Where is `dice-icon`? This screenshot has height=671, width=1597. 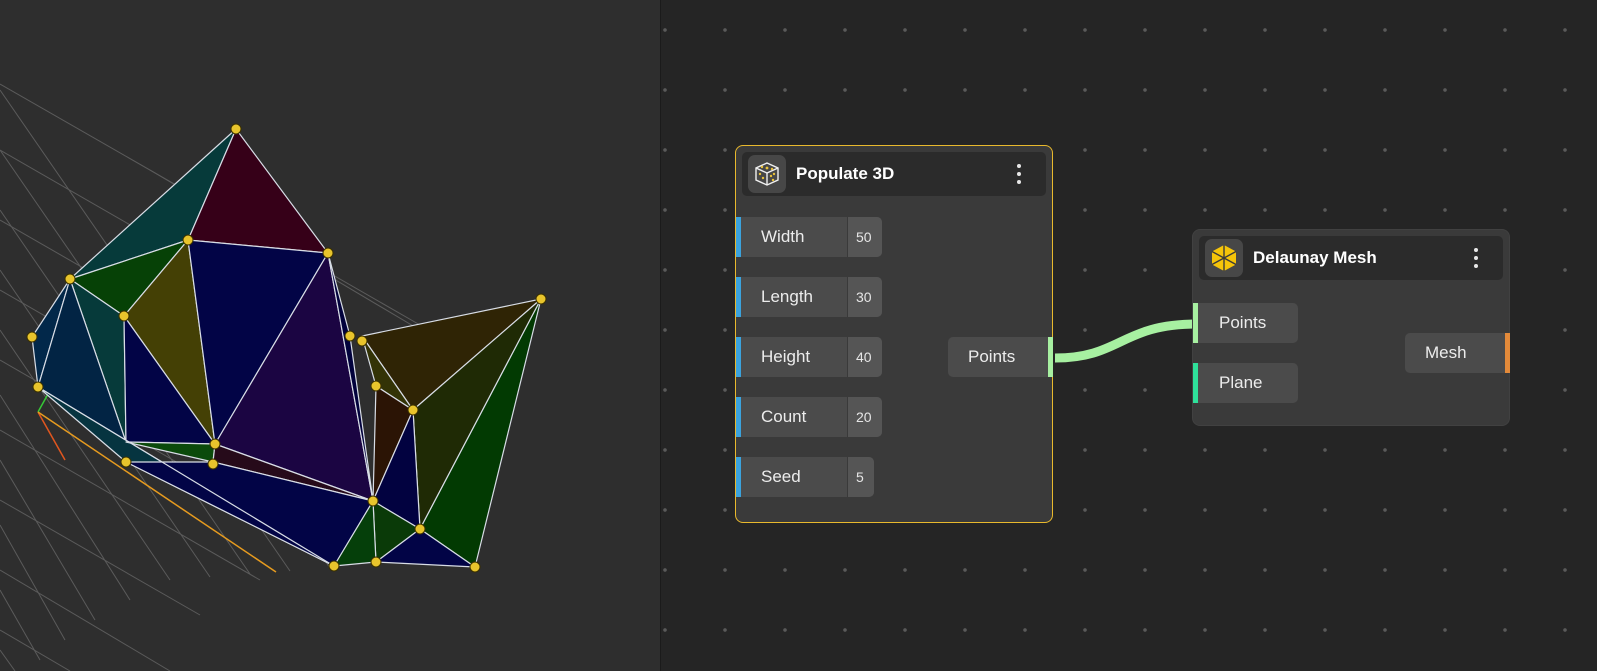
dice-icon is located at coordinates (767, 174).